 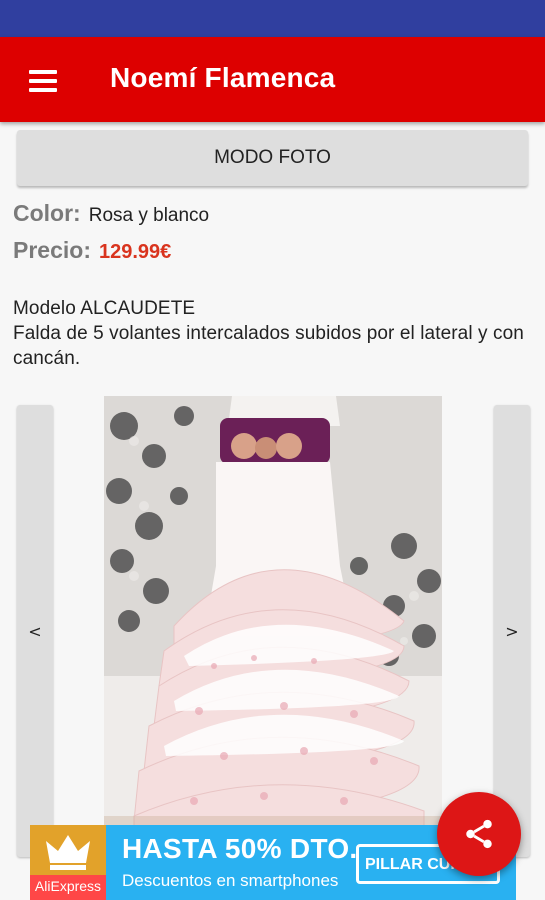 I want to click on price-row: Precio: 129.99€, so click(x=92, y=250).